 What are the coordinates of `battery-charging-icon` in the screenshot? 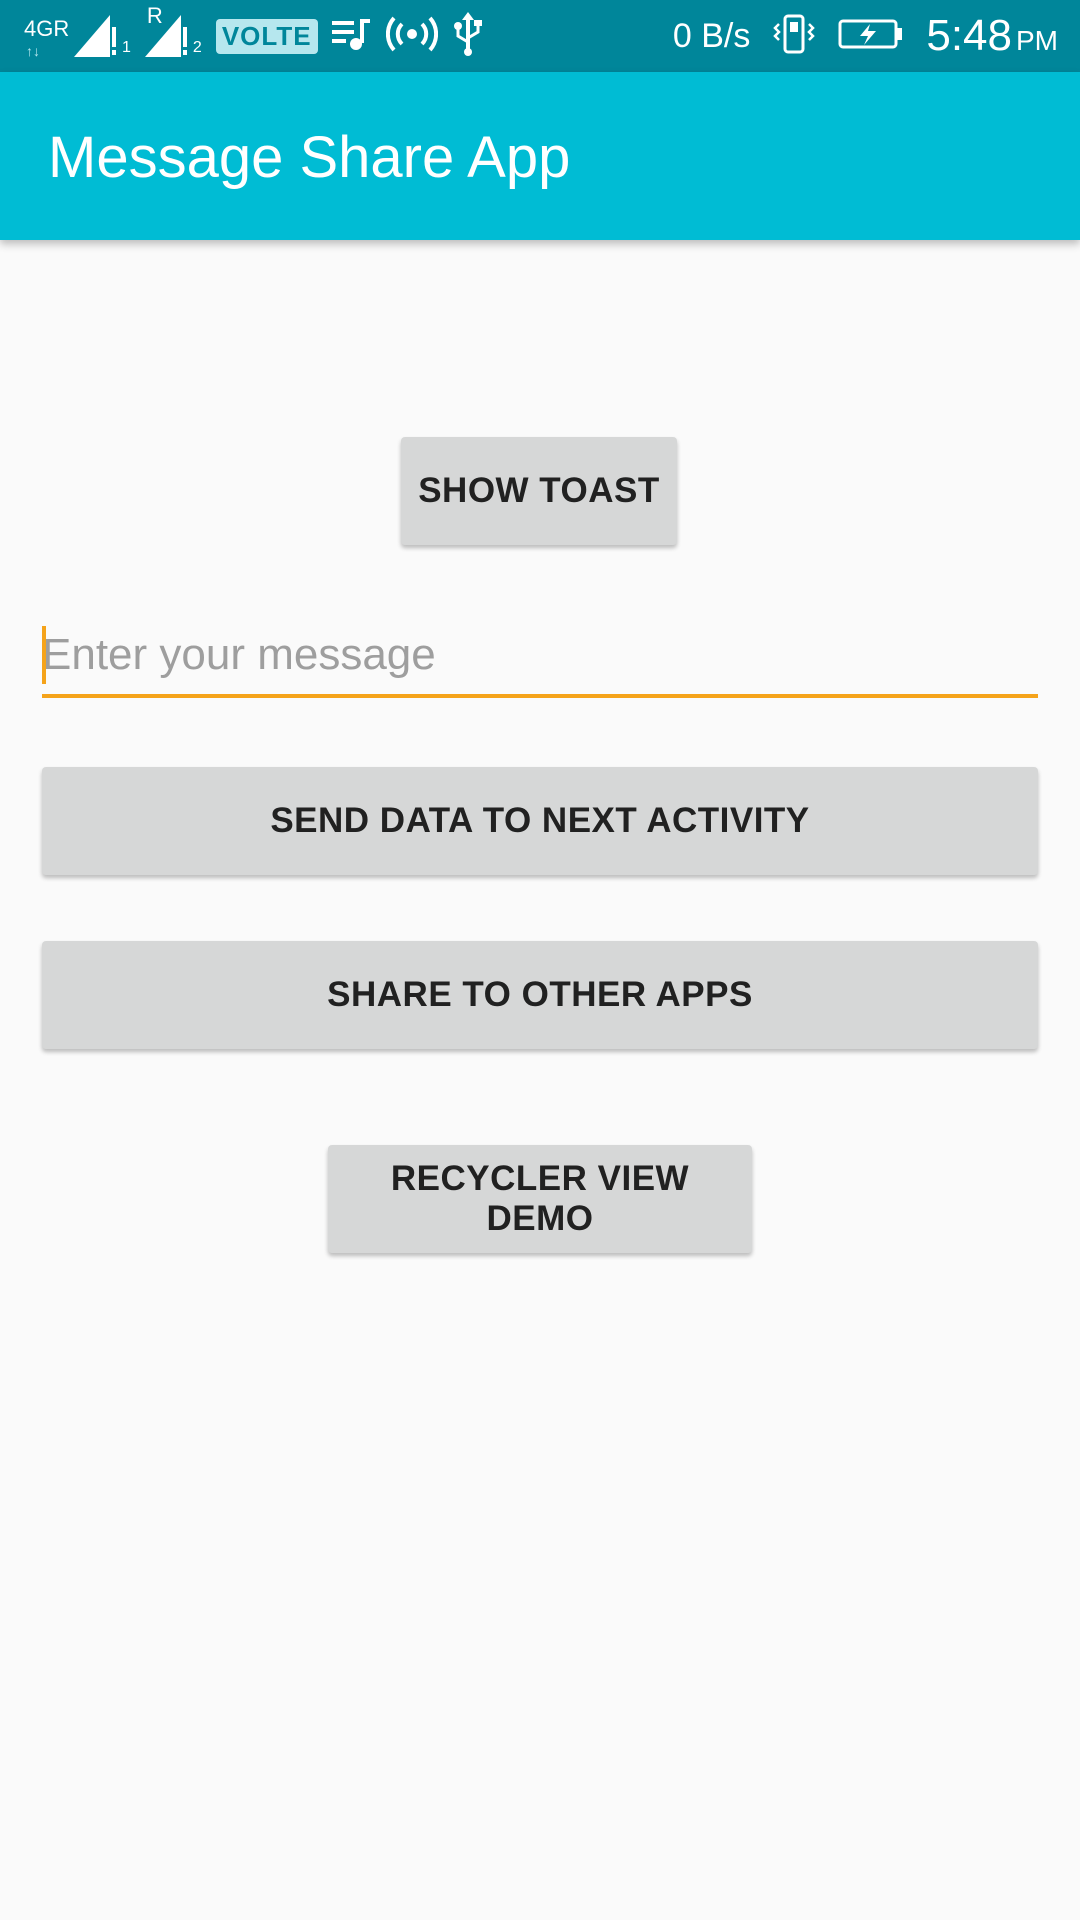 It's located at (871, 36).